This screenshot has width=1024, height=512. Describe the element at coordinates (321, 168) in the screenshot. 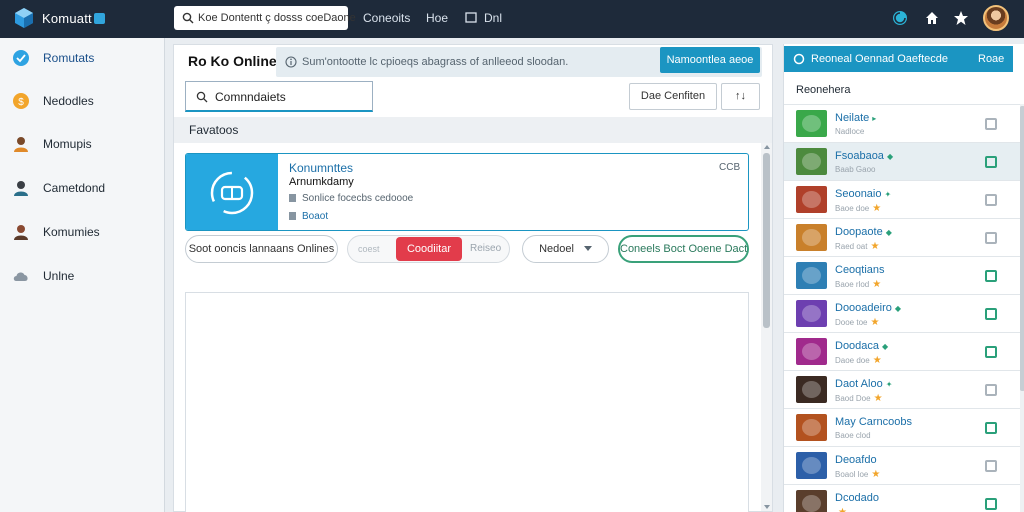

I see `card-title: Konumnttes` at that location.